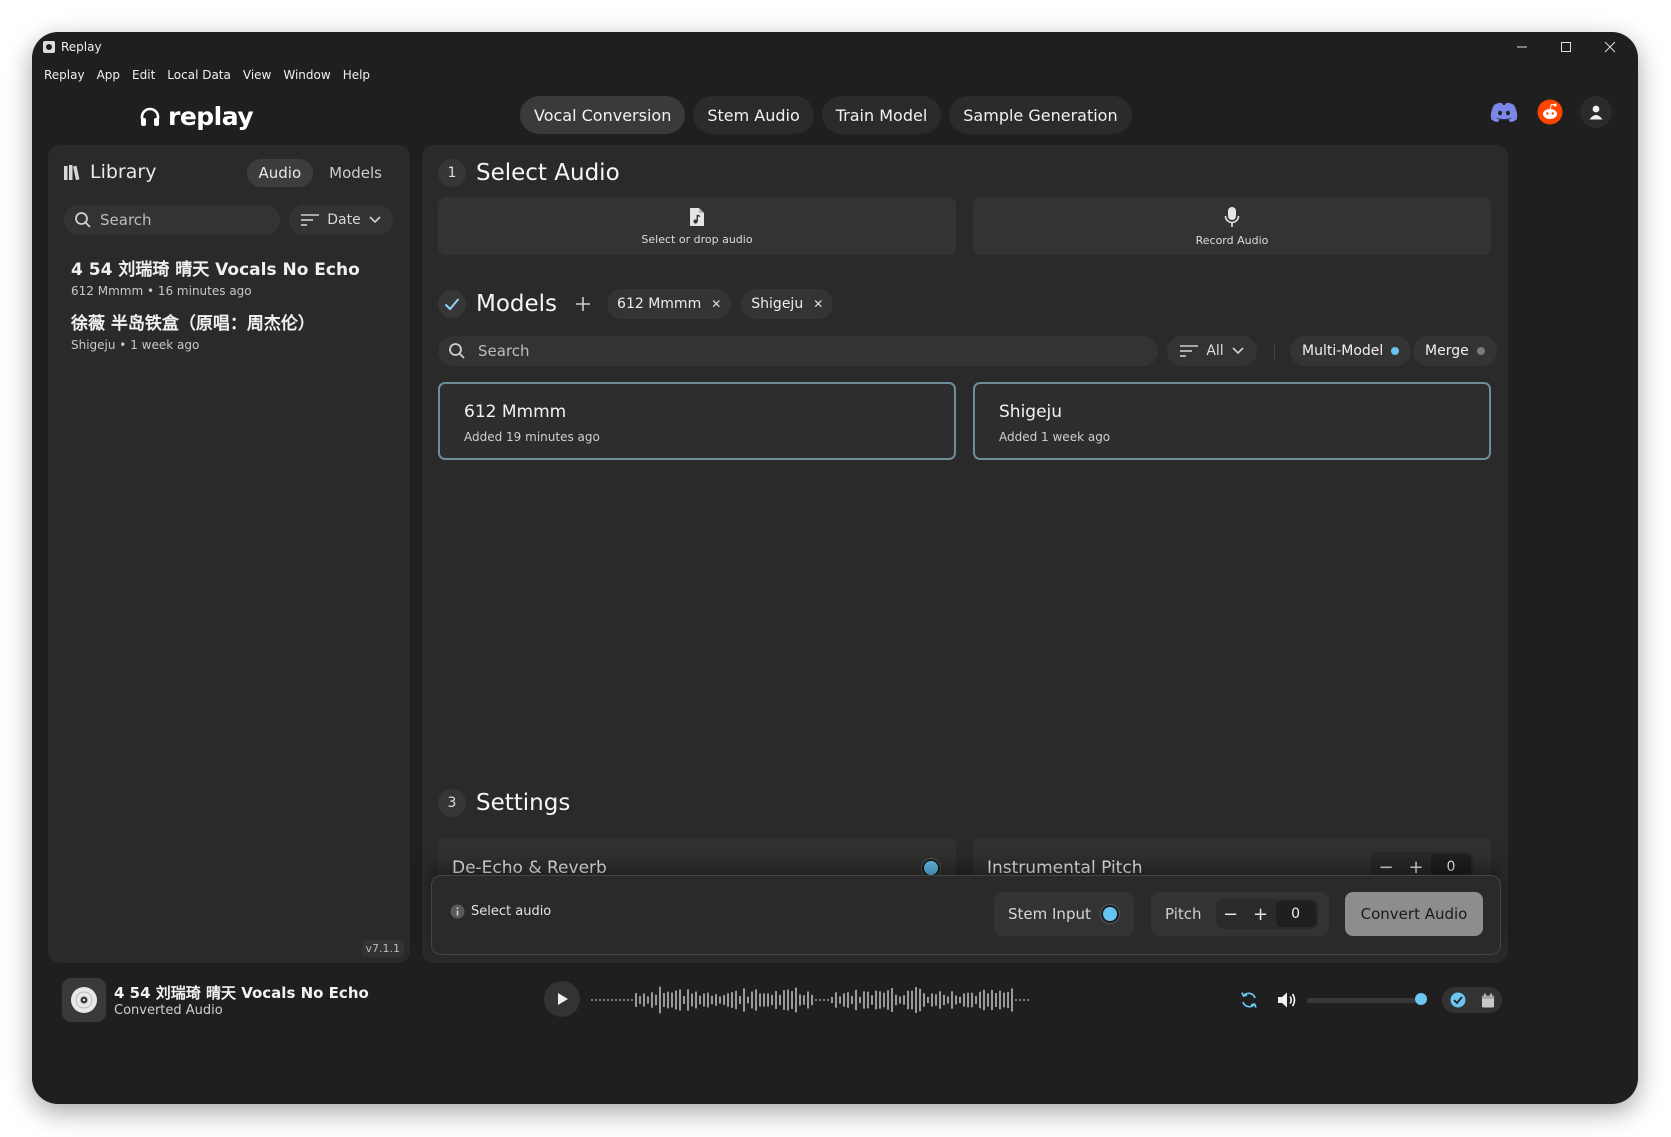 The height and width of the screenshot is (1137, 1671). I want to click on tab-sample-generation: Sample Generation, so click(1040, 115).